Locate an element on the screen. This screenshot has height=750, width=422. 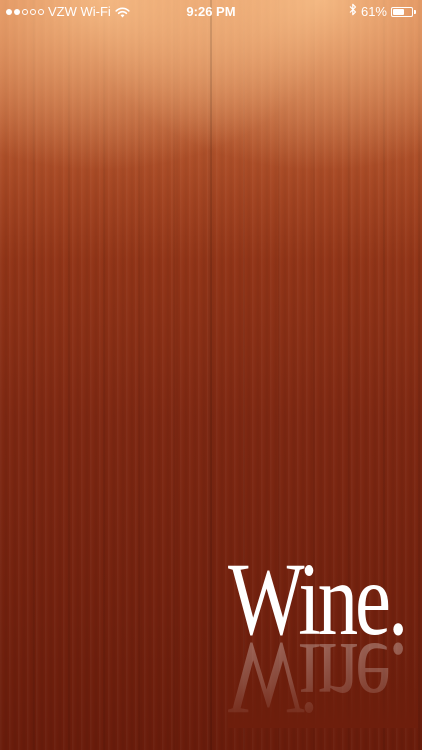
status-right: 61% is located at coordinates (382, 12).